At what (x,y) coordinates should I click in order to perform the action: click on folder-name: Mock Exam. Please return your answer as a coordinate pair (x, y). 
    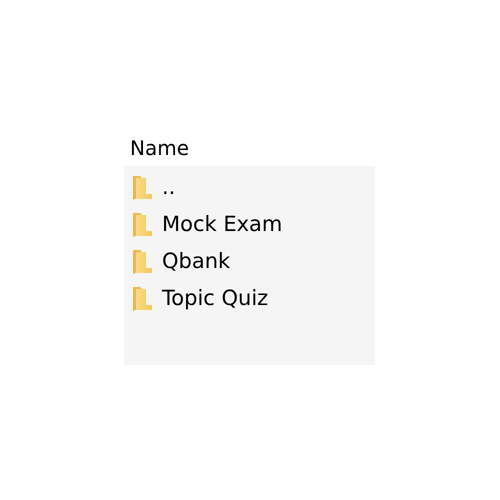
    Looking at the image, I should click on (222, 224).